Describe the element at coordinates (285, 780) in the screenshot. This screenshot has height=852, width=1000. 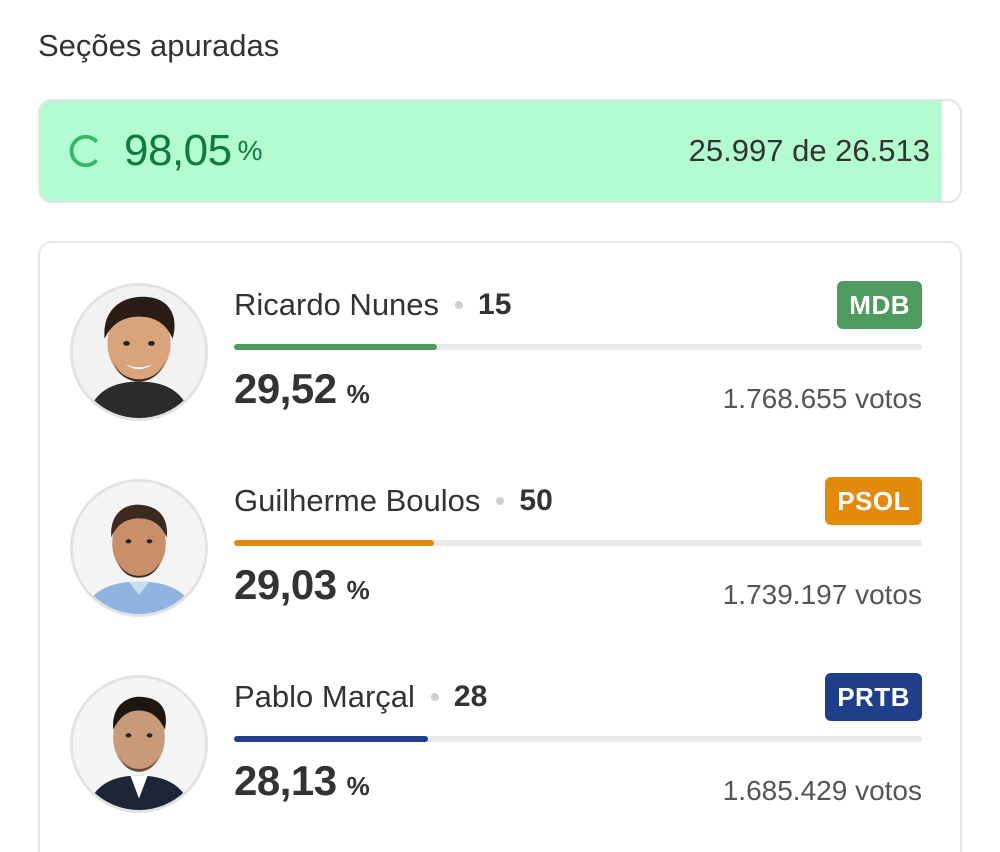
I see `candidate-percent: 28,13` at that location.